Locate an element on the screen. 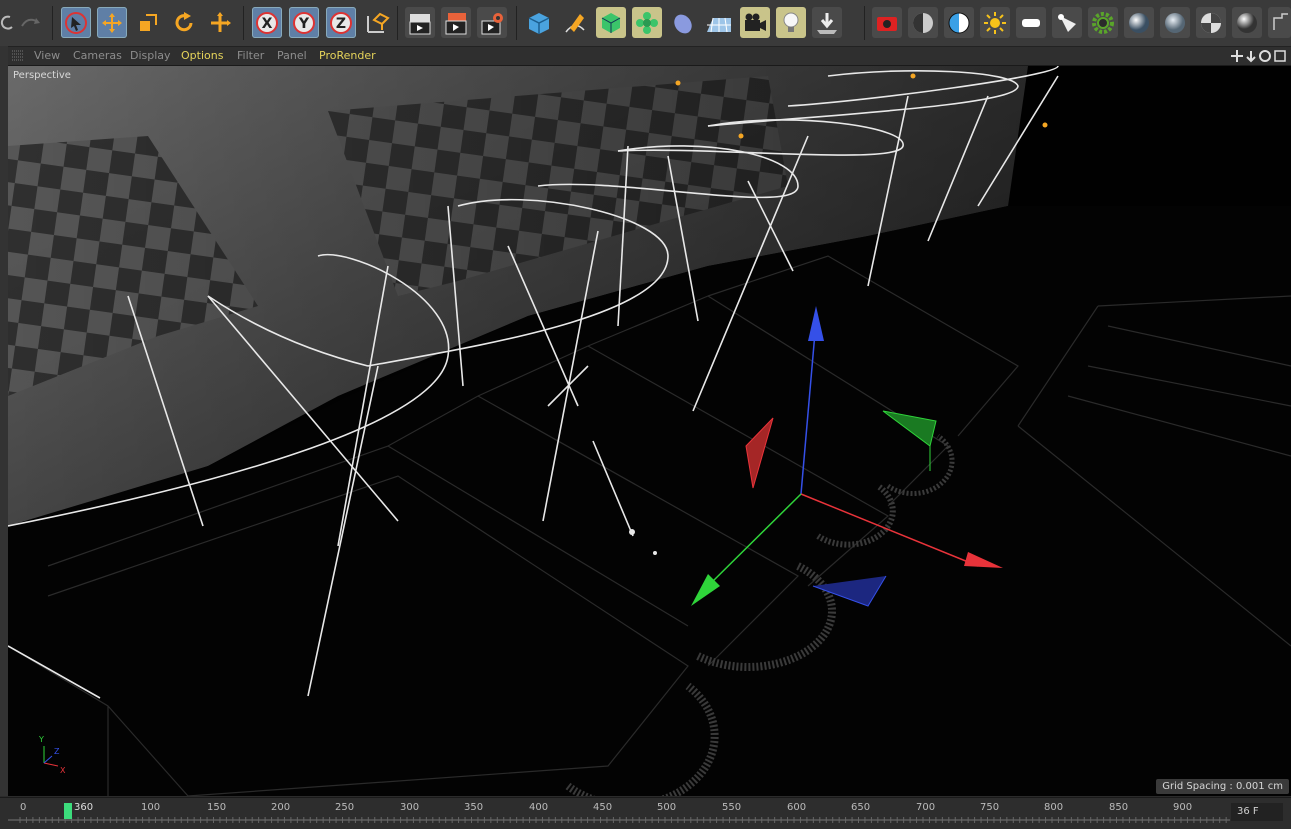  edit-render-settings-icon is located at coordinates (492, 22).